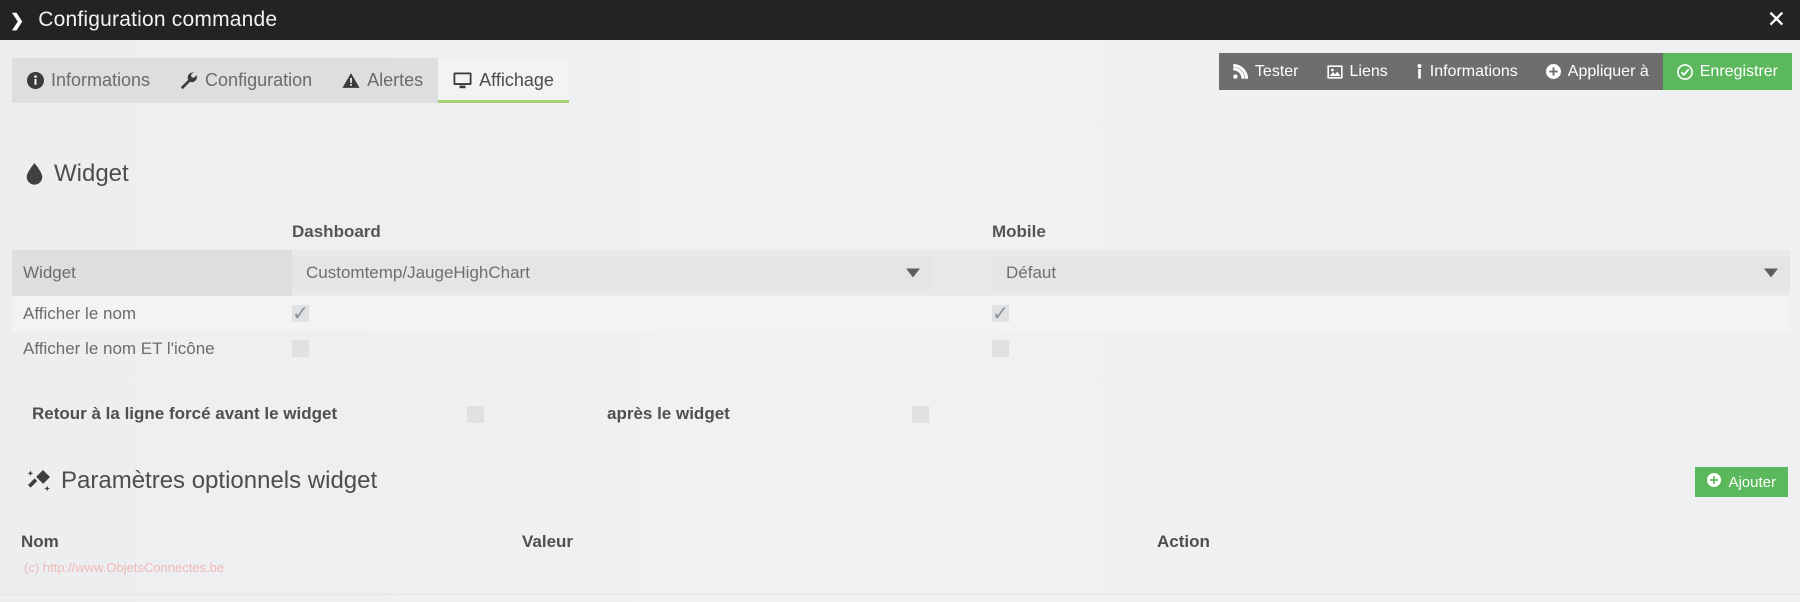 This screenshot has width=1800, height=602. I want to click on linebreak-after-label: après le widget, so click(668, 413).